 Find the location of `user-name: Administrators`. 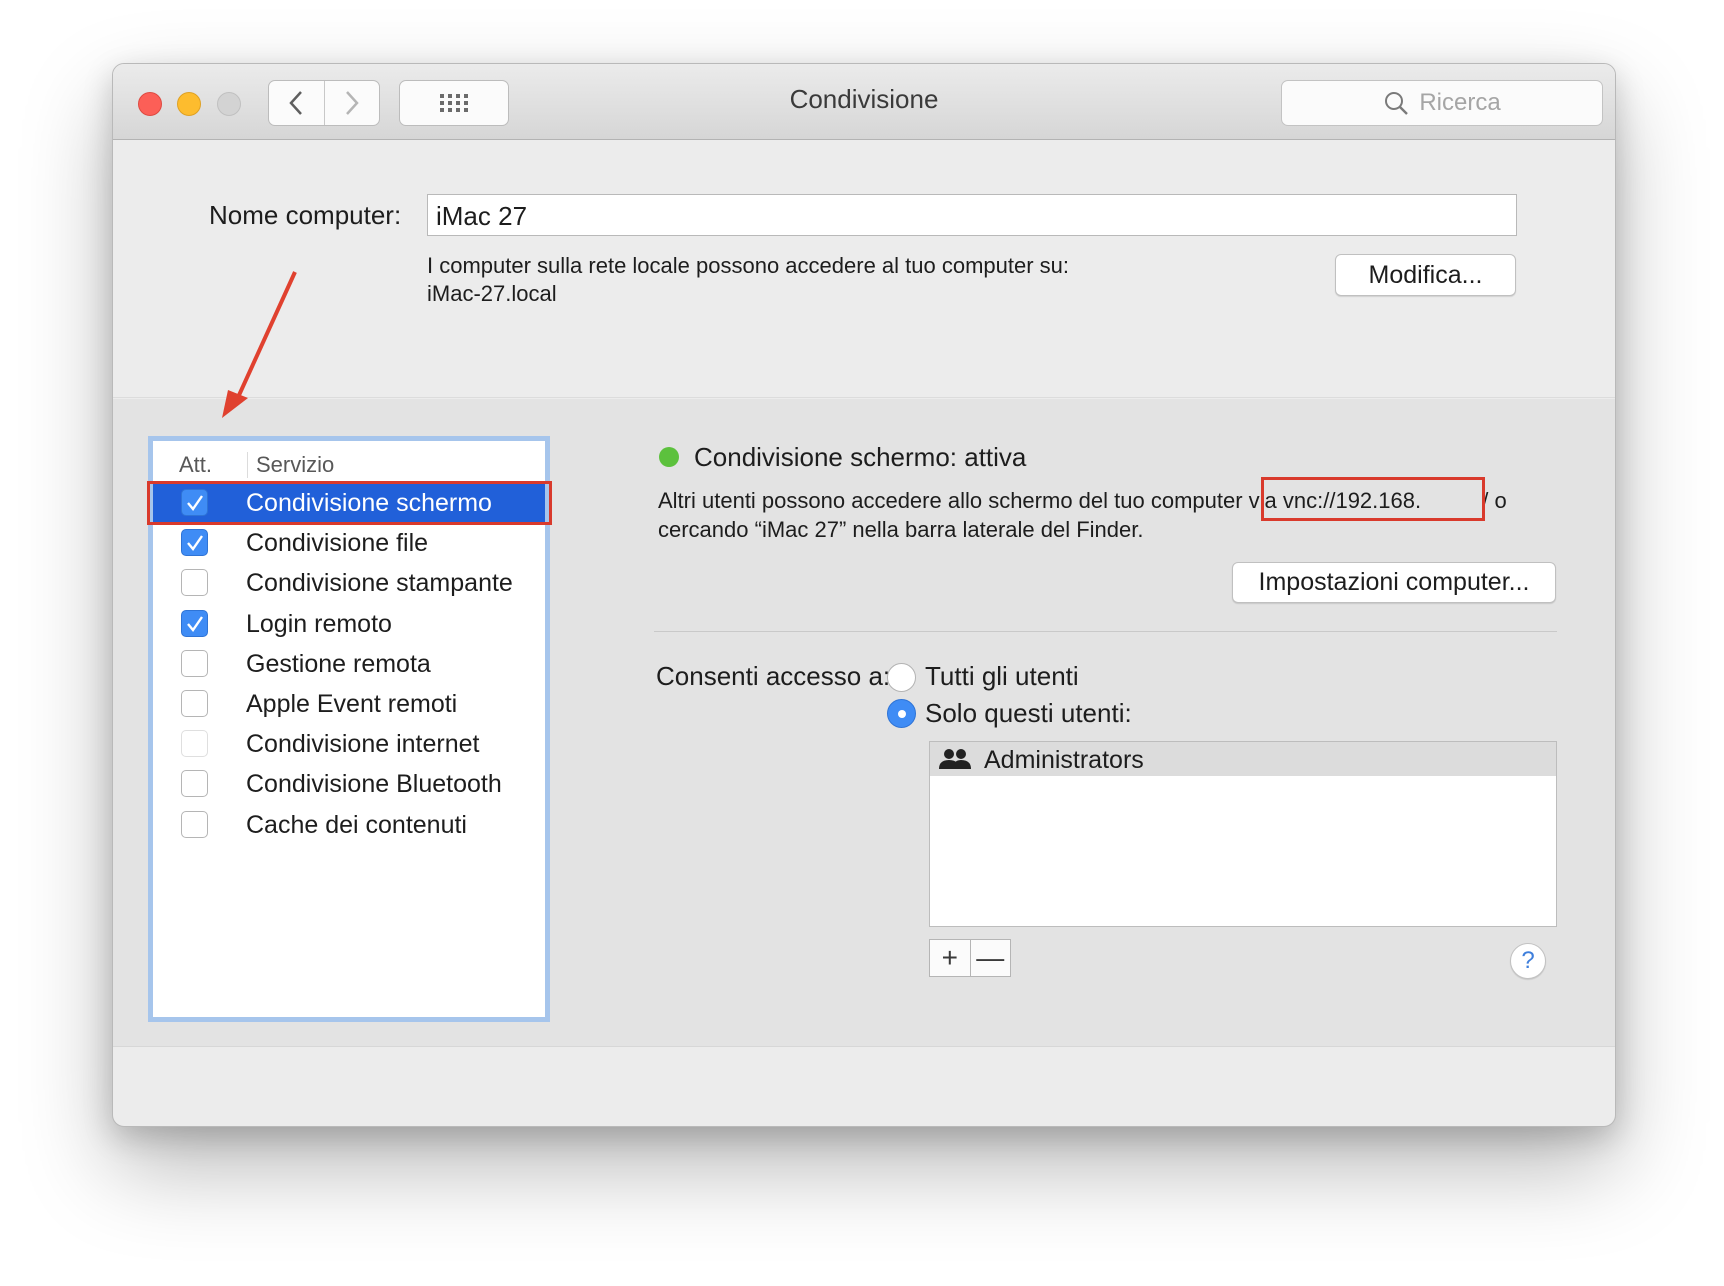

user-name: Administrators is located at coordinates (1064, 760).